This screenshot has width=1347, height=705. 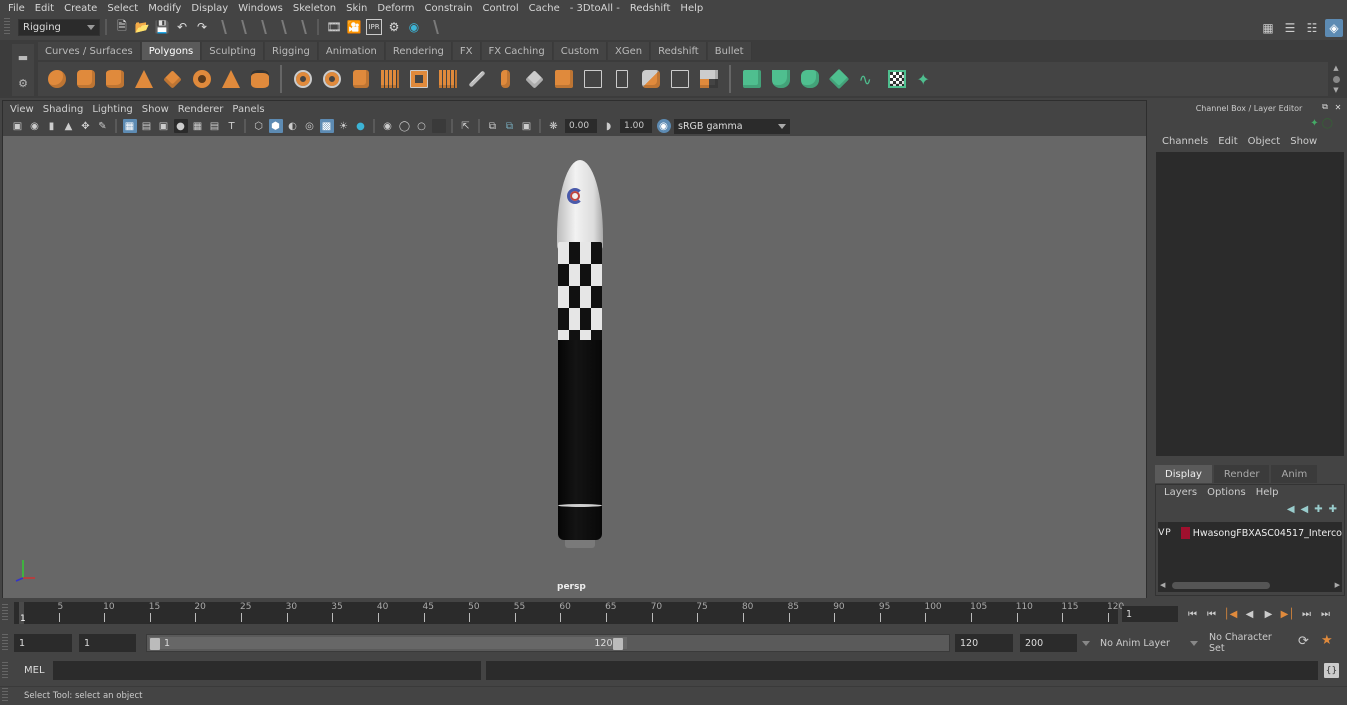 I want to click on playback-end-field: 120, so click(x=984, y=643).